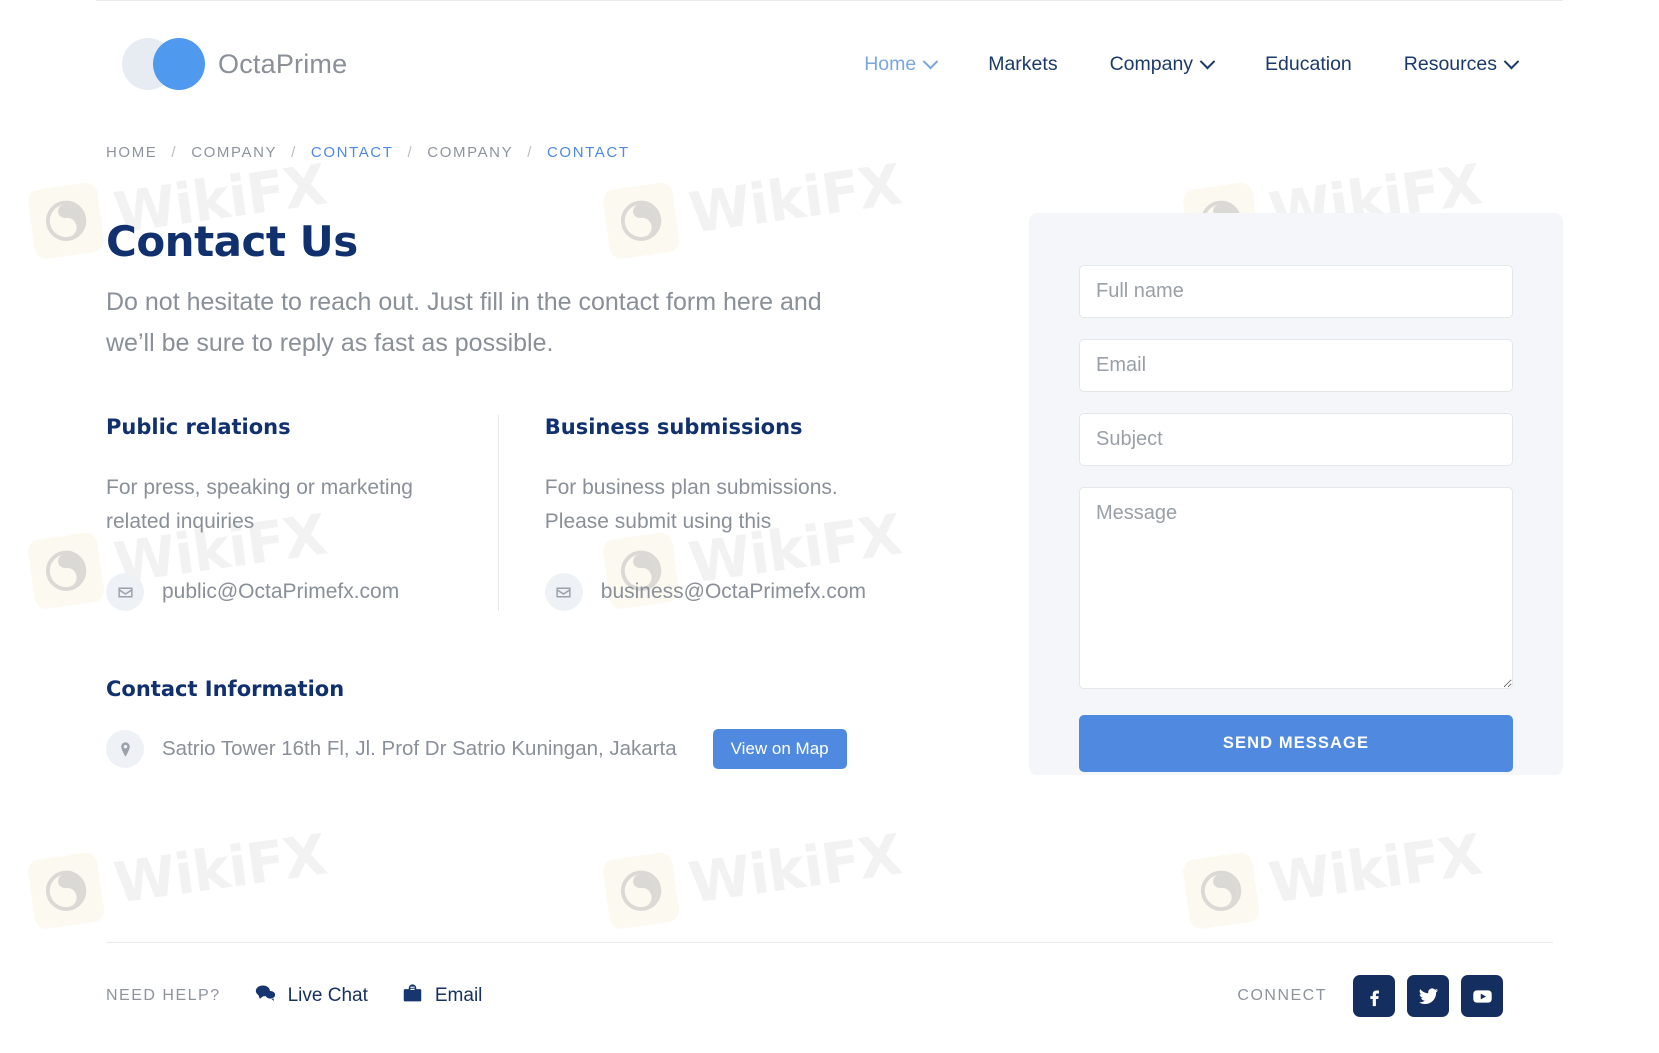 The width and height of the screenshot is (1659, 1053). I want to click on social-links, so click(1428, 996).